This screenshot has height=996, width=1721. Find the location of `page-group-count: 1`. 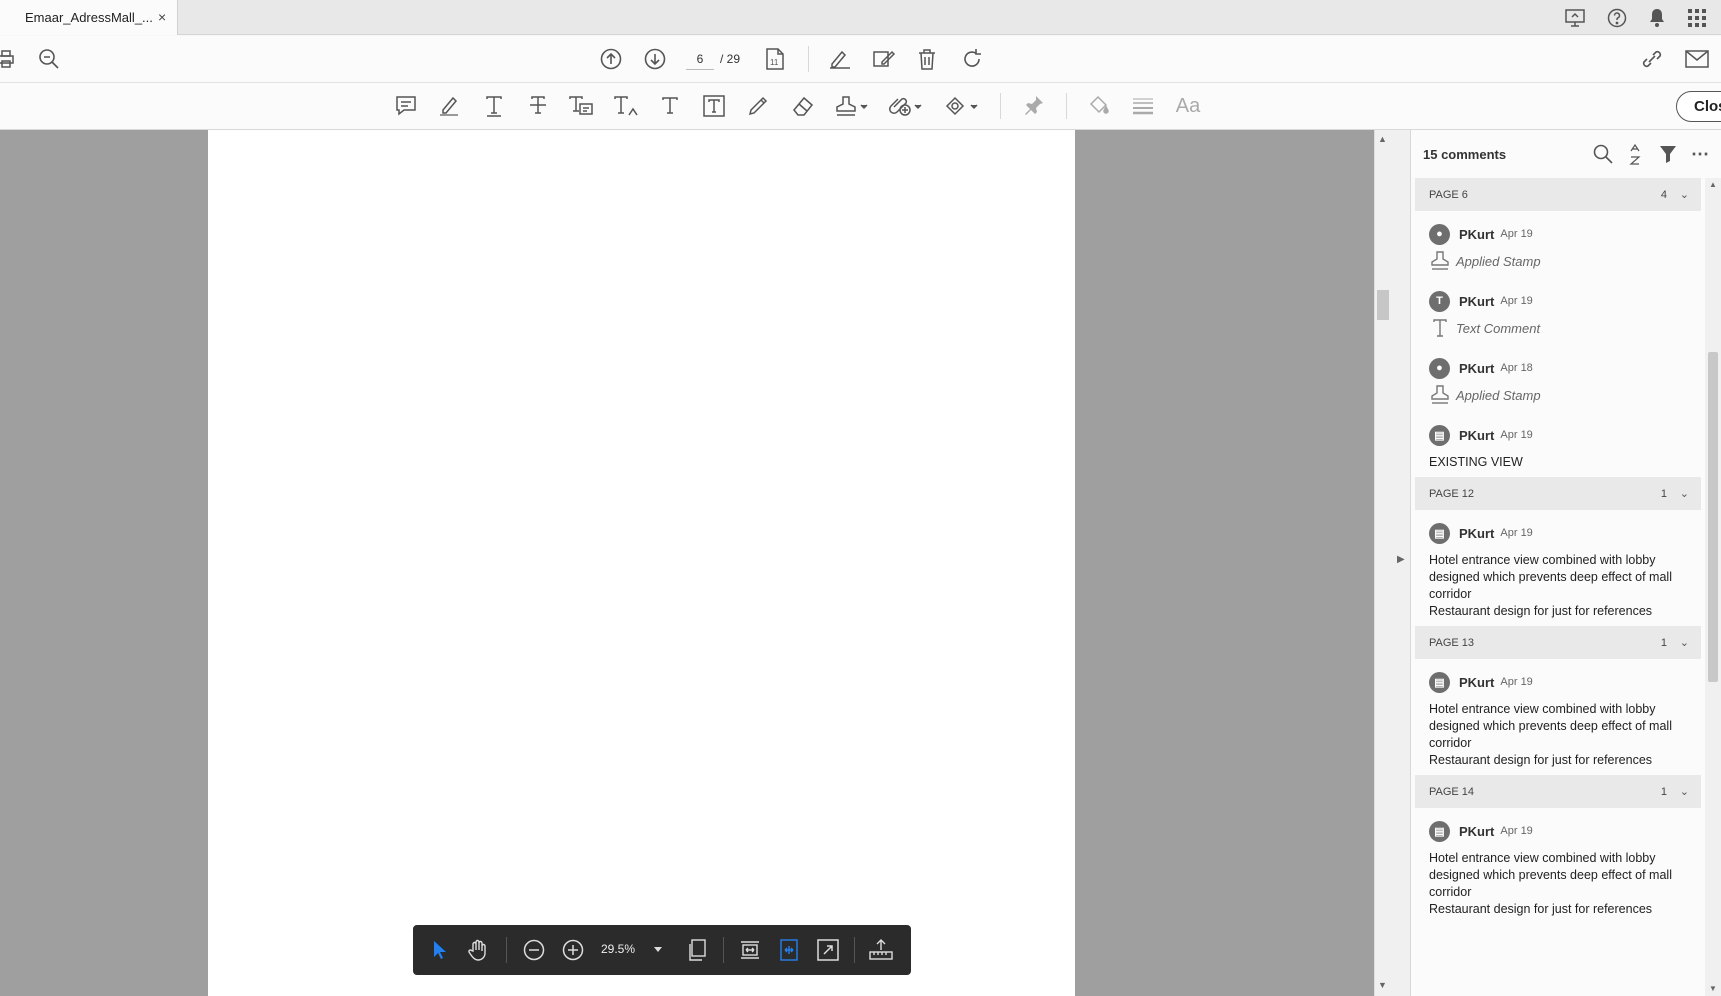

page-group-count: 1 is located at coordinates (1663, 642).